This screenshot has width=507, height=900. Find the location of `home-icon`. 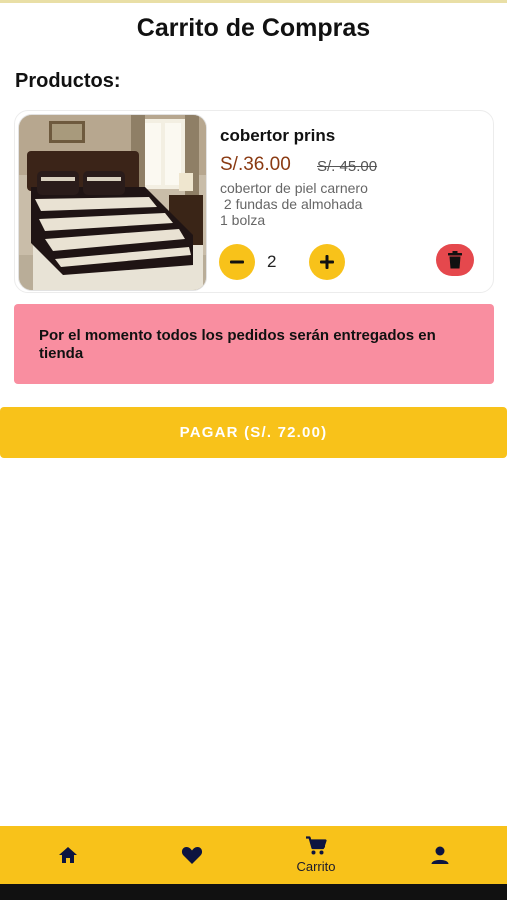

home-icon is located at coordinates (68, 855).